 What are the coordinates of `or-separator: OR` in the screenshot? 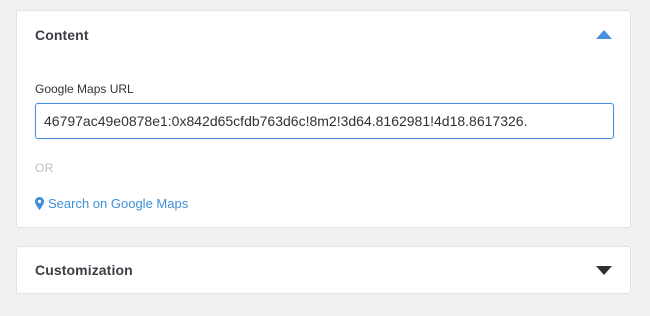 It's located at (44, 168).